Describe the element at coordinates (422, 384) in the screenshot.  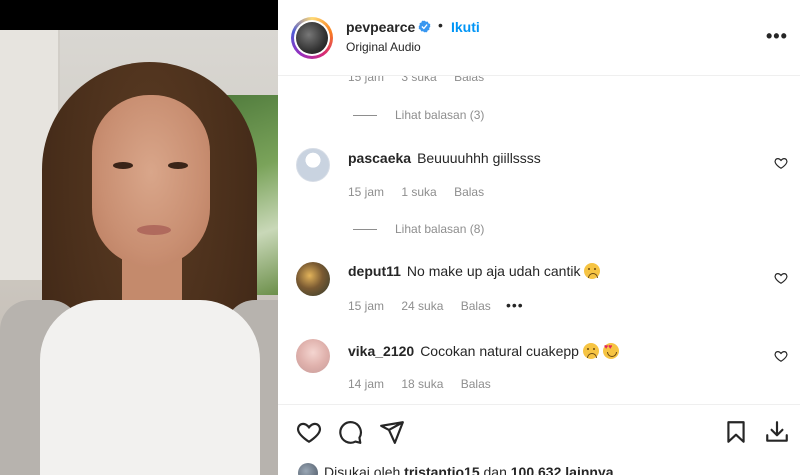
I see `comment-likes: 18 suka` at that location.